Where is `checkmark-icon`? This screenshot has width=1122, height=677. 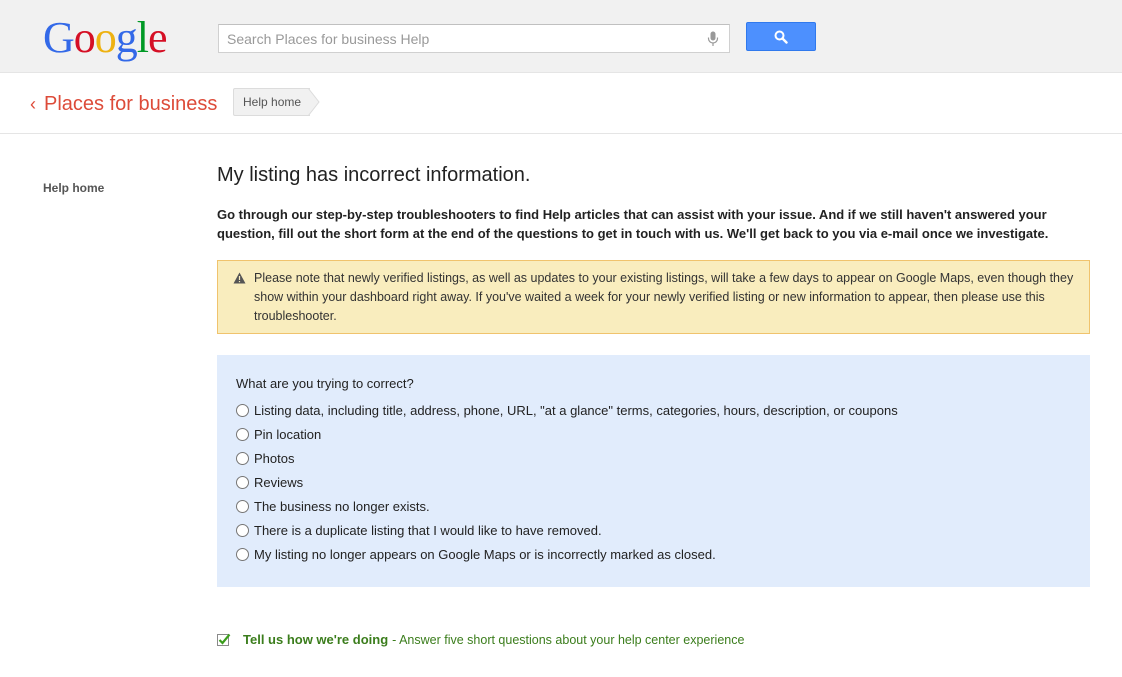
checkmark-icon is located at coordinates (224, 639).